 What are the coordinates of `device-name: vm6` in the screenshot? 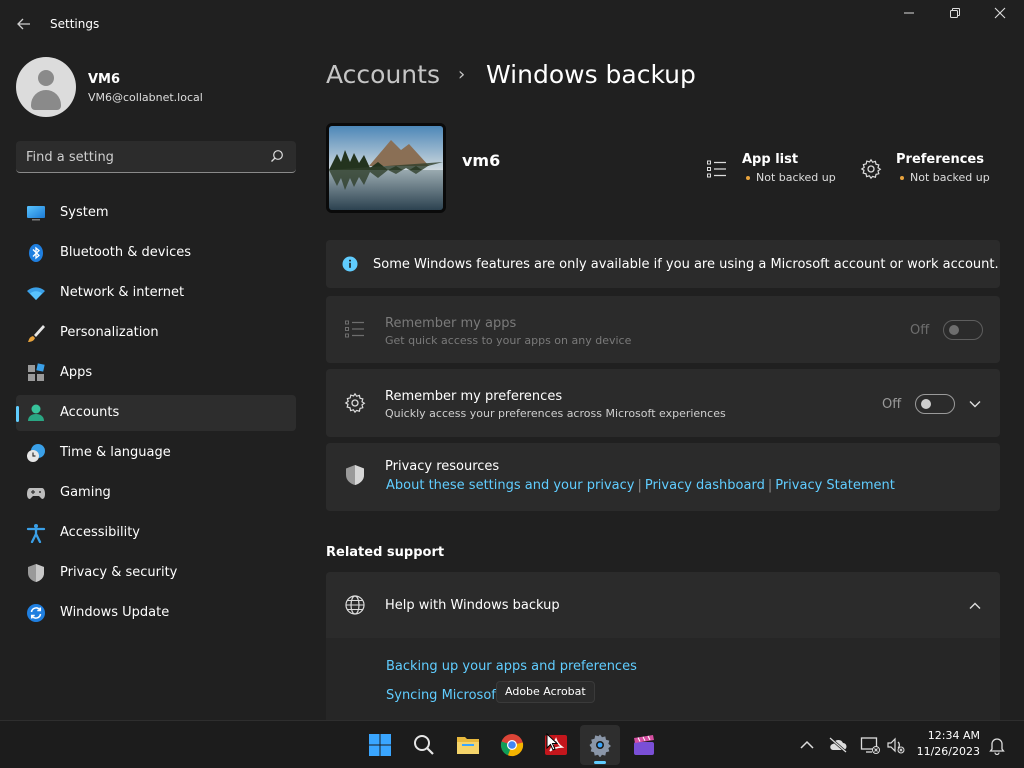 It's located at (481, 160).